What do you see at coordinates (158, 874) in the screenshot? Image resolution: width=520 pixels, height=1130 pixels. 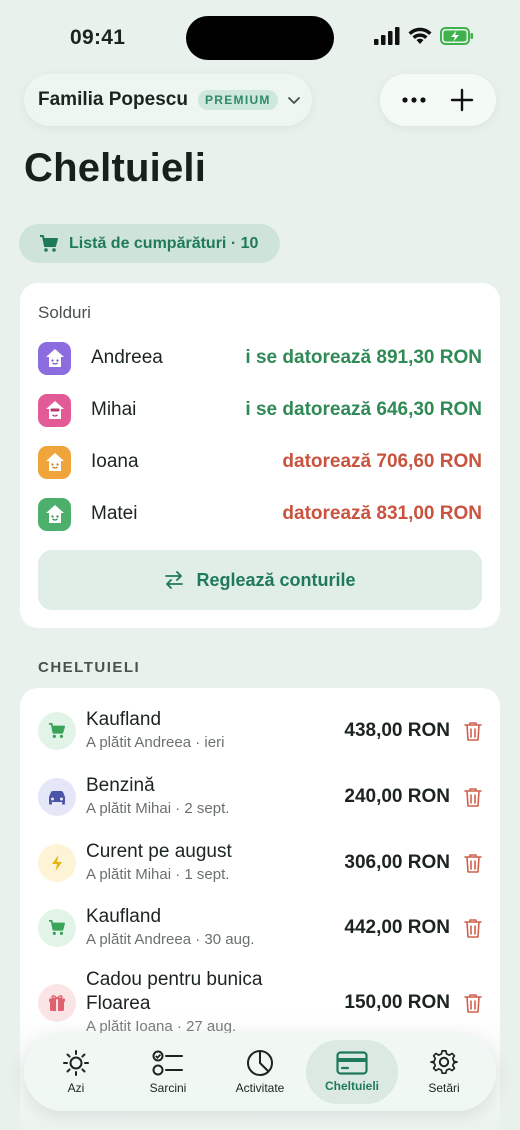 I see `expense-subtitle: A plătit Mihai · 1 sept.` at bounding box center [158, 874].